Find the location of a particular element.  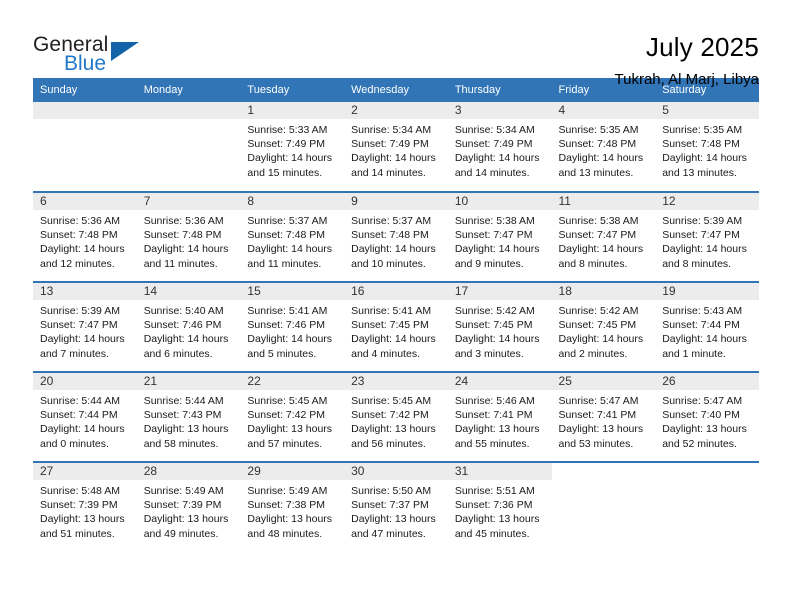

sunrise-text: Sunrise: 5:36 AM is located at coordinates (80, 221).